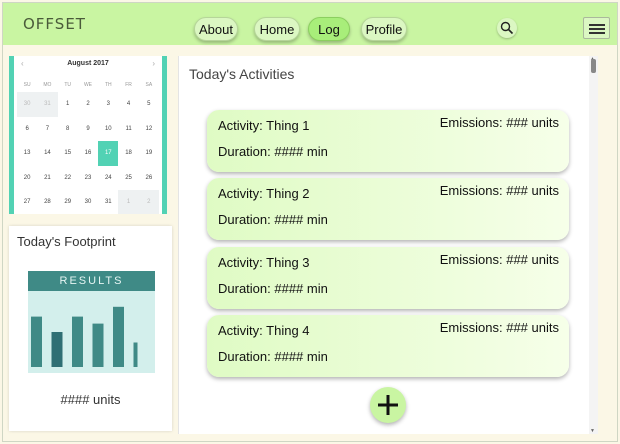 The width and height of the screenshot is (620, 444). I want to click on calendar-day: 3, so click(108, 104).